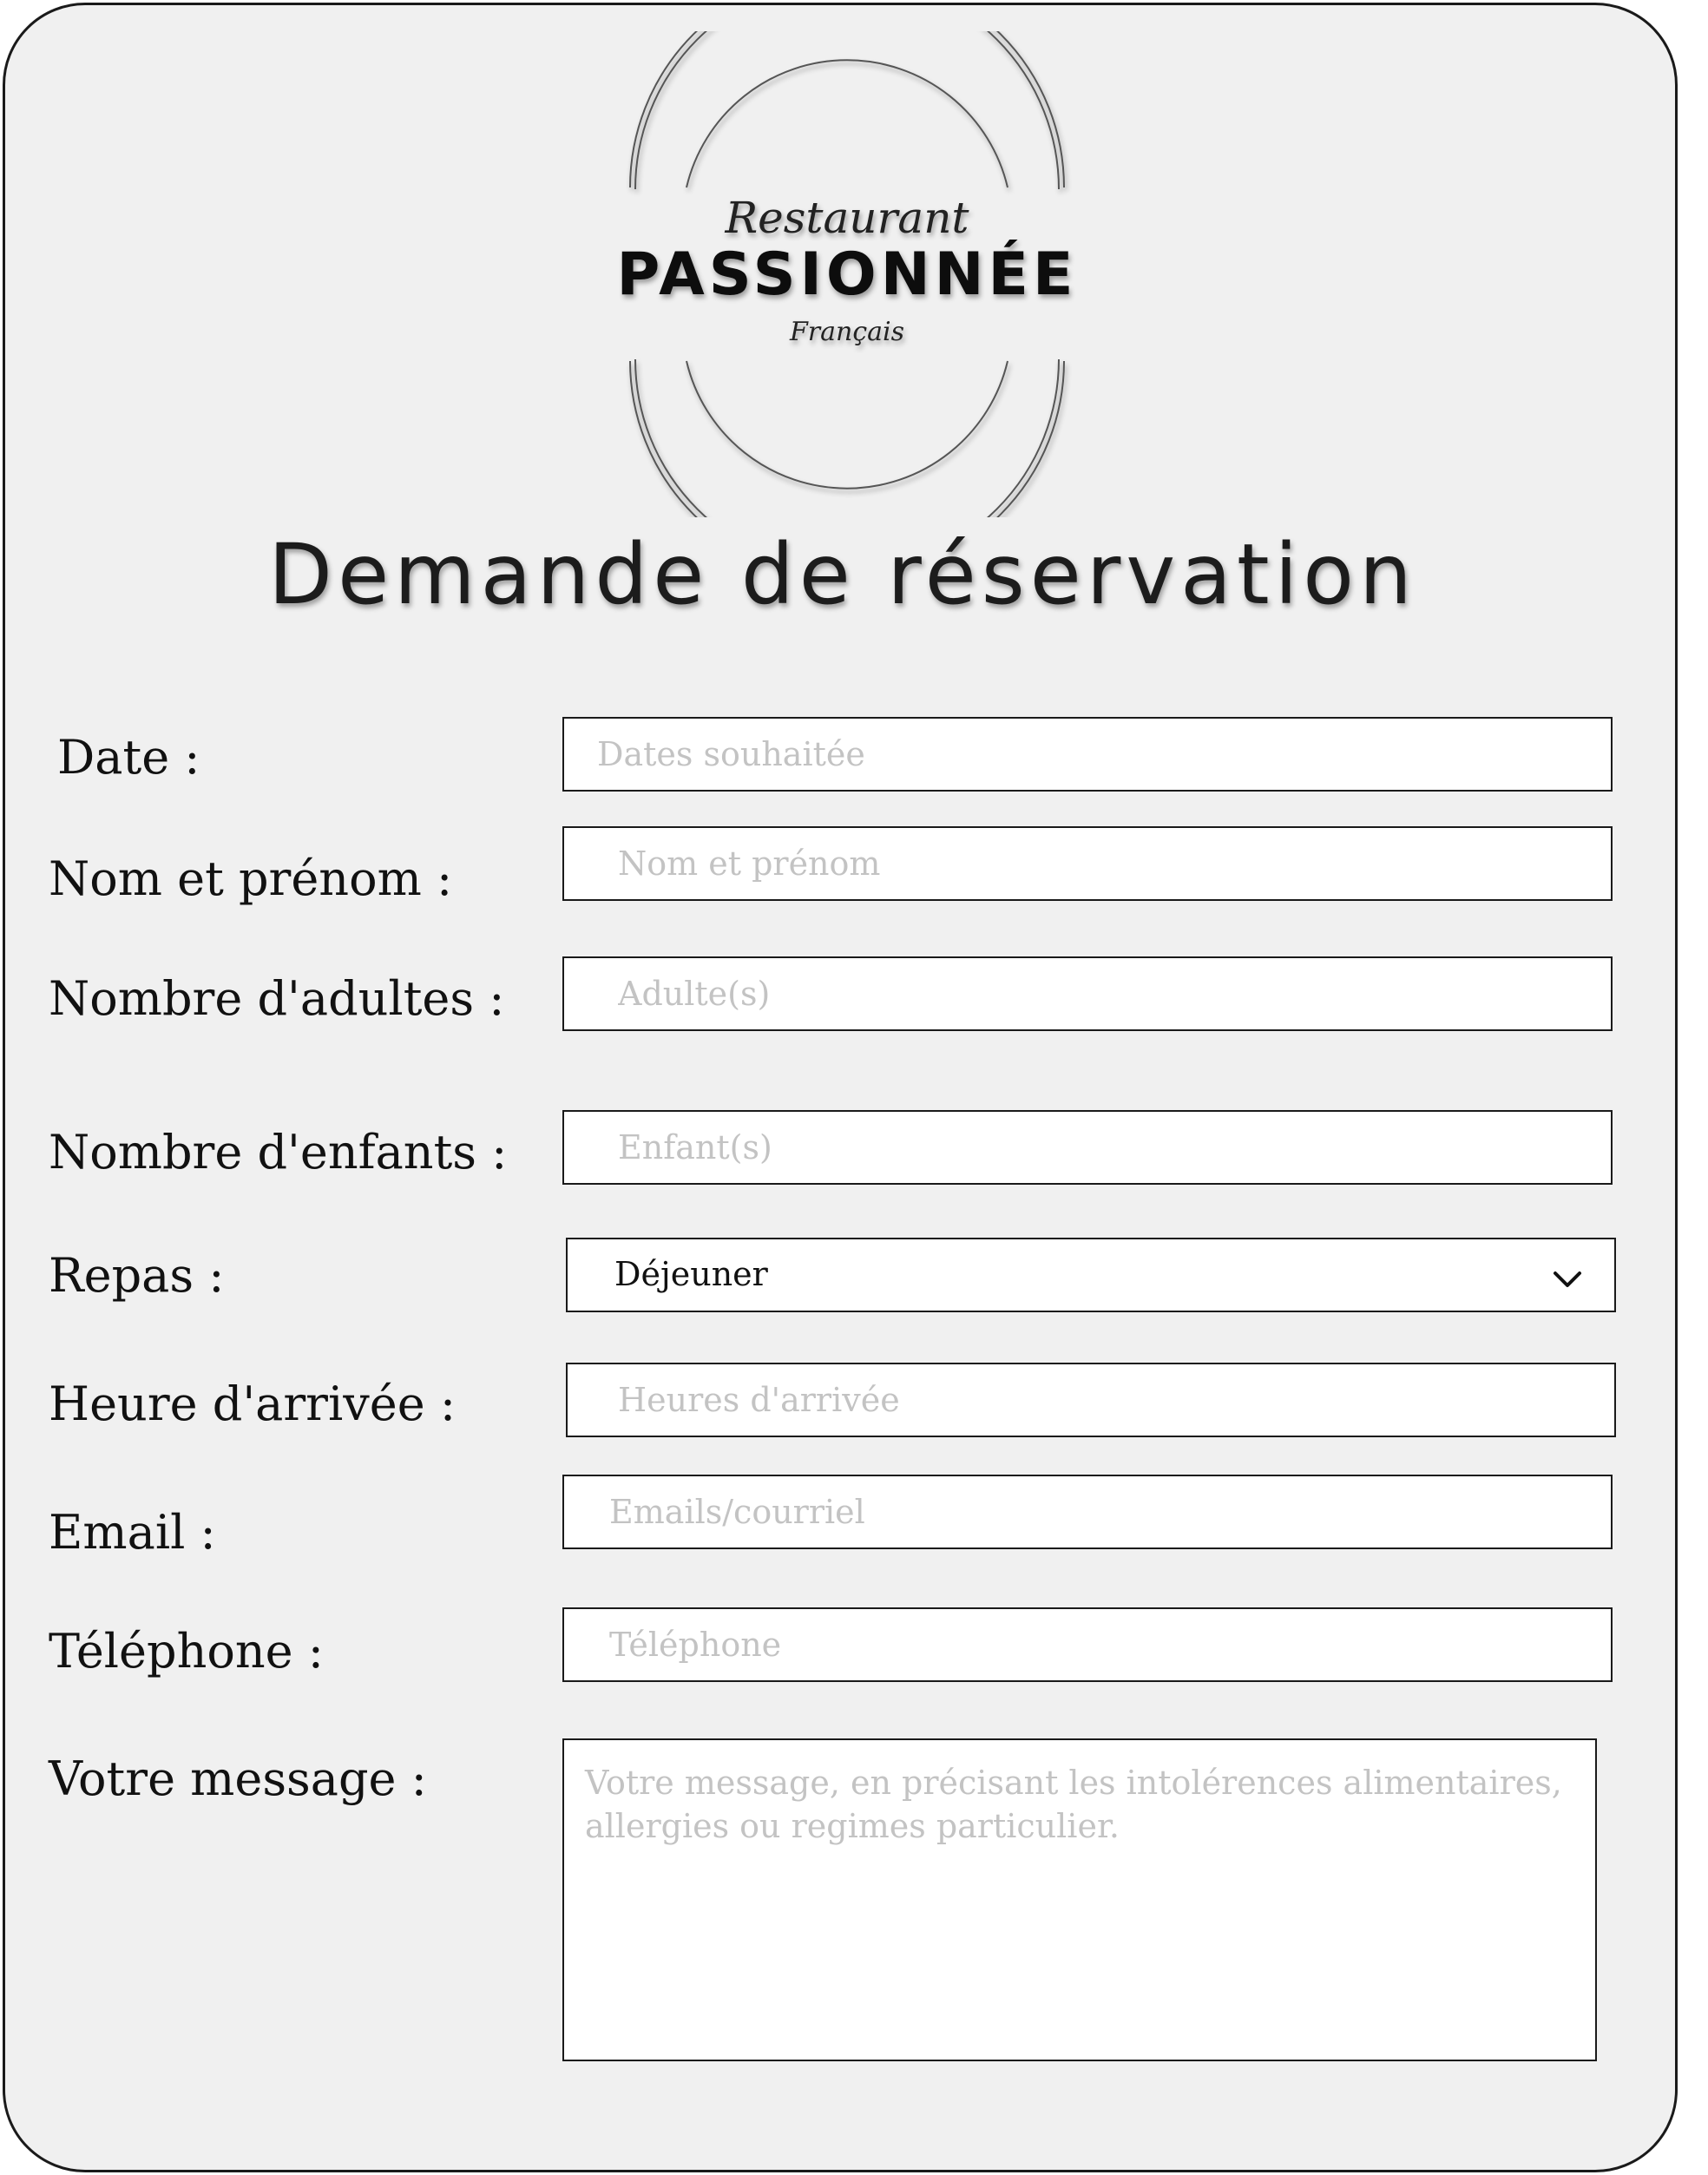 This screenshot has width=1708, height=2175. I want to click on date-label: Date :, so click(128, 758).